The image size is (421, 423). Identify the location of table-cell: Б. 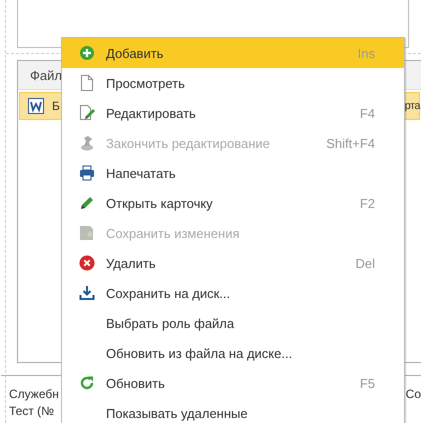
(56, 106).